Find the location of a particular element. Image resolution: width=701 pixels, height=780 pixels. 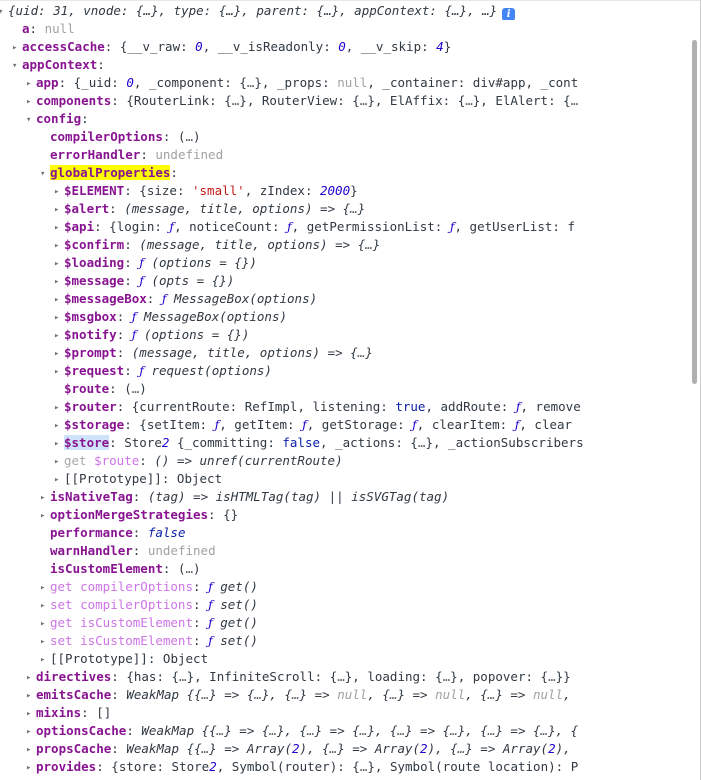

disclosure-triangle-provides is located at coordinates (31, 767).